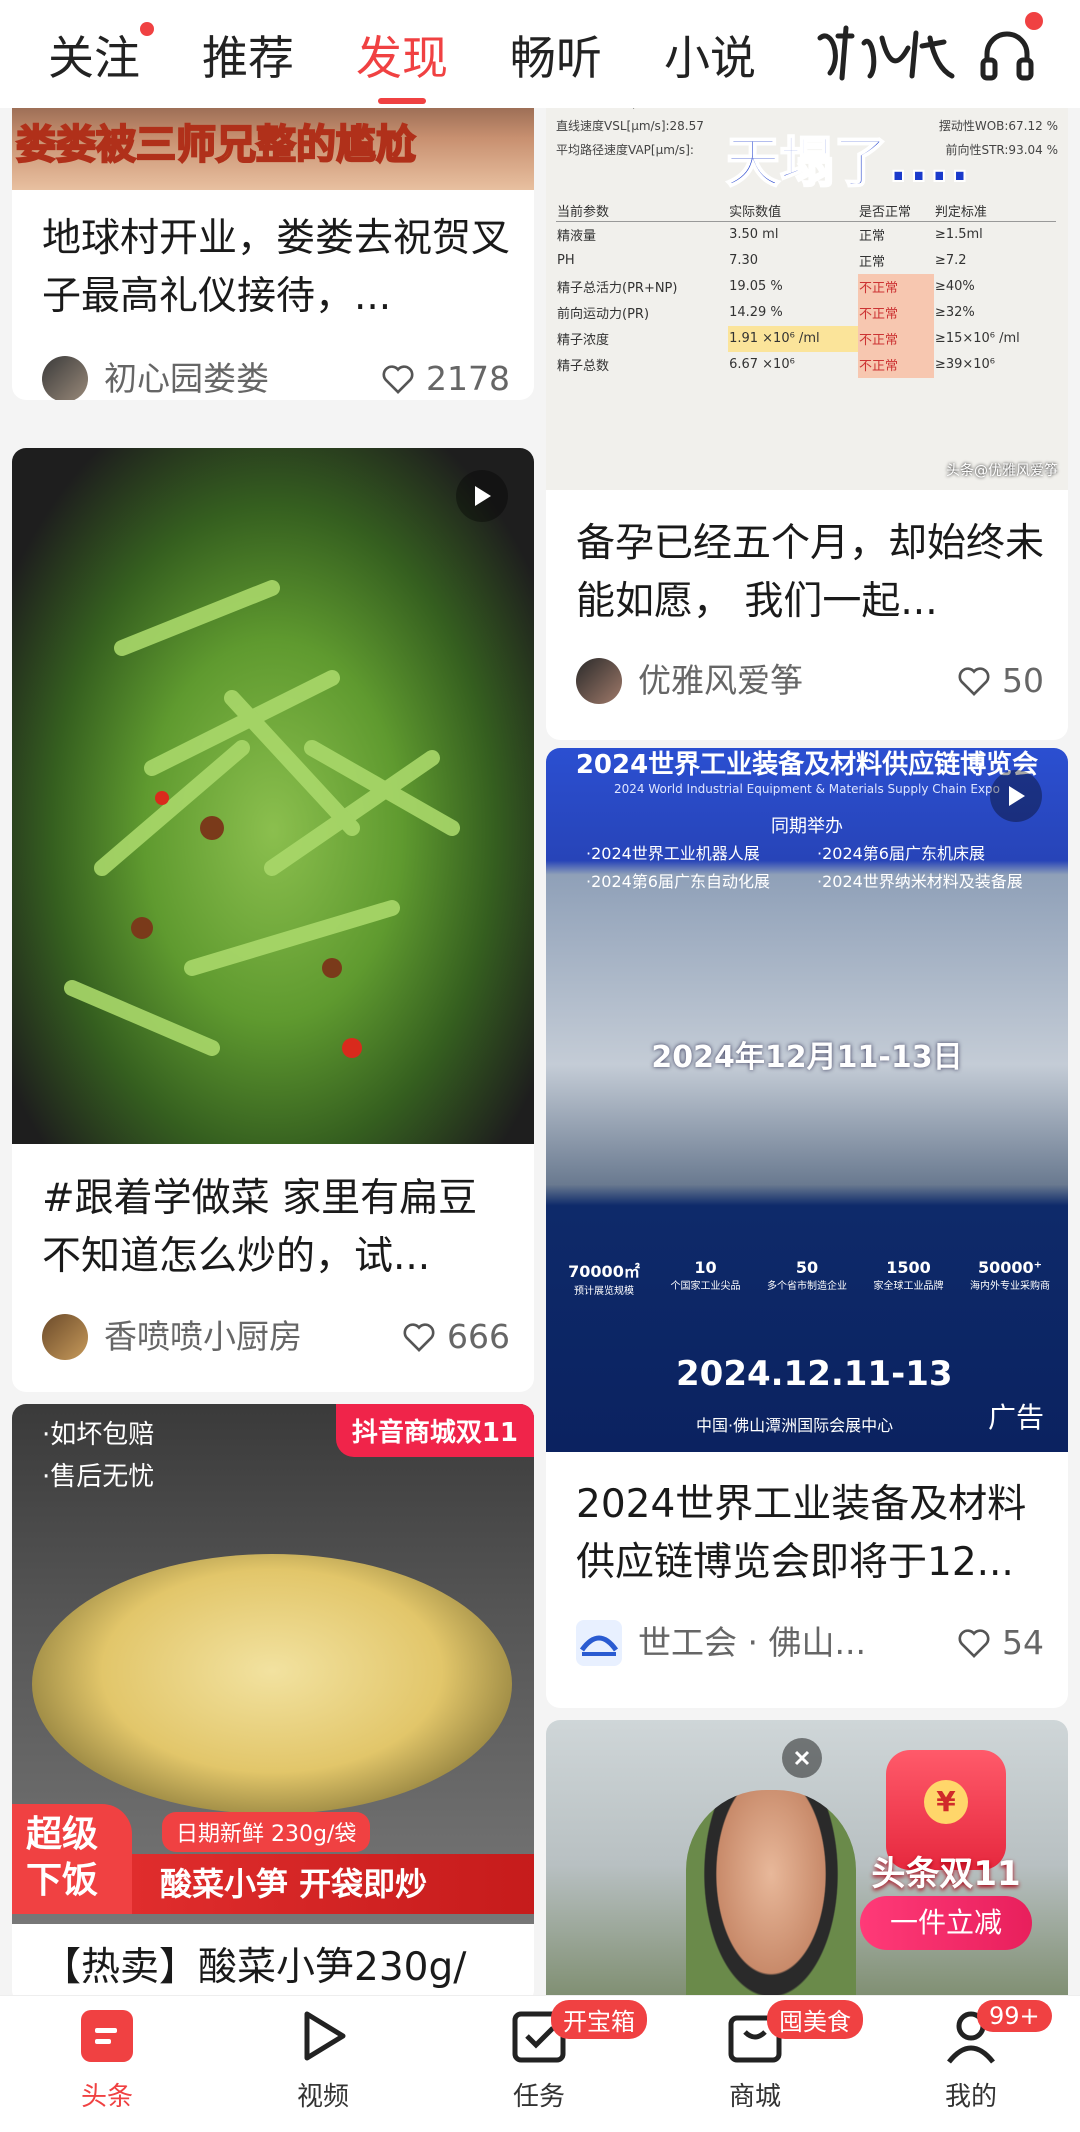 This screenshot has height=2132, width=1080. I want to click on nav-label: 头条, so click(106, 2097).